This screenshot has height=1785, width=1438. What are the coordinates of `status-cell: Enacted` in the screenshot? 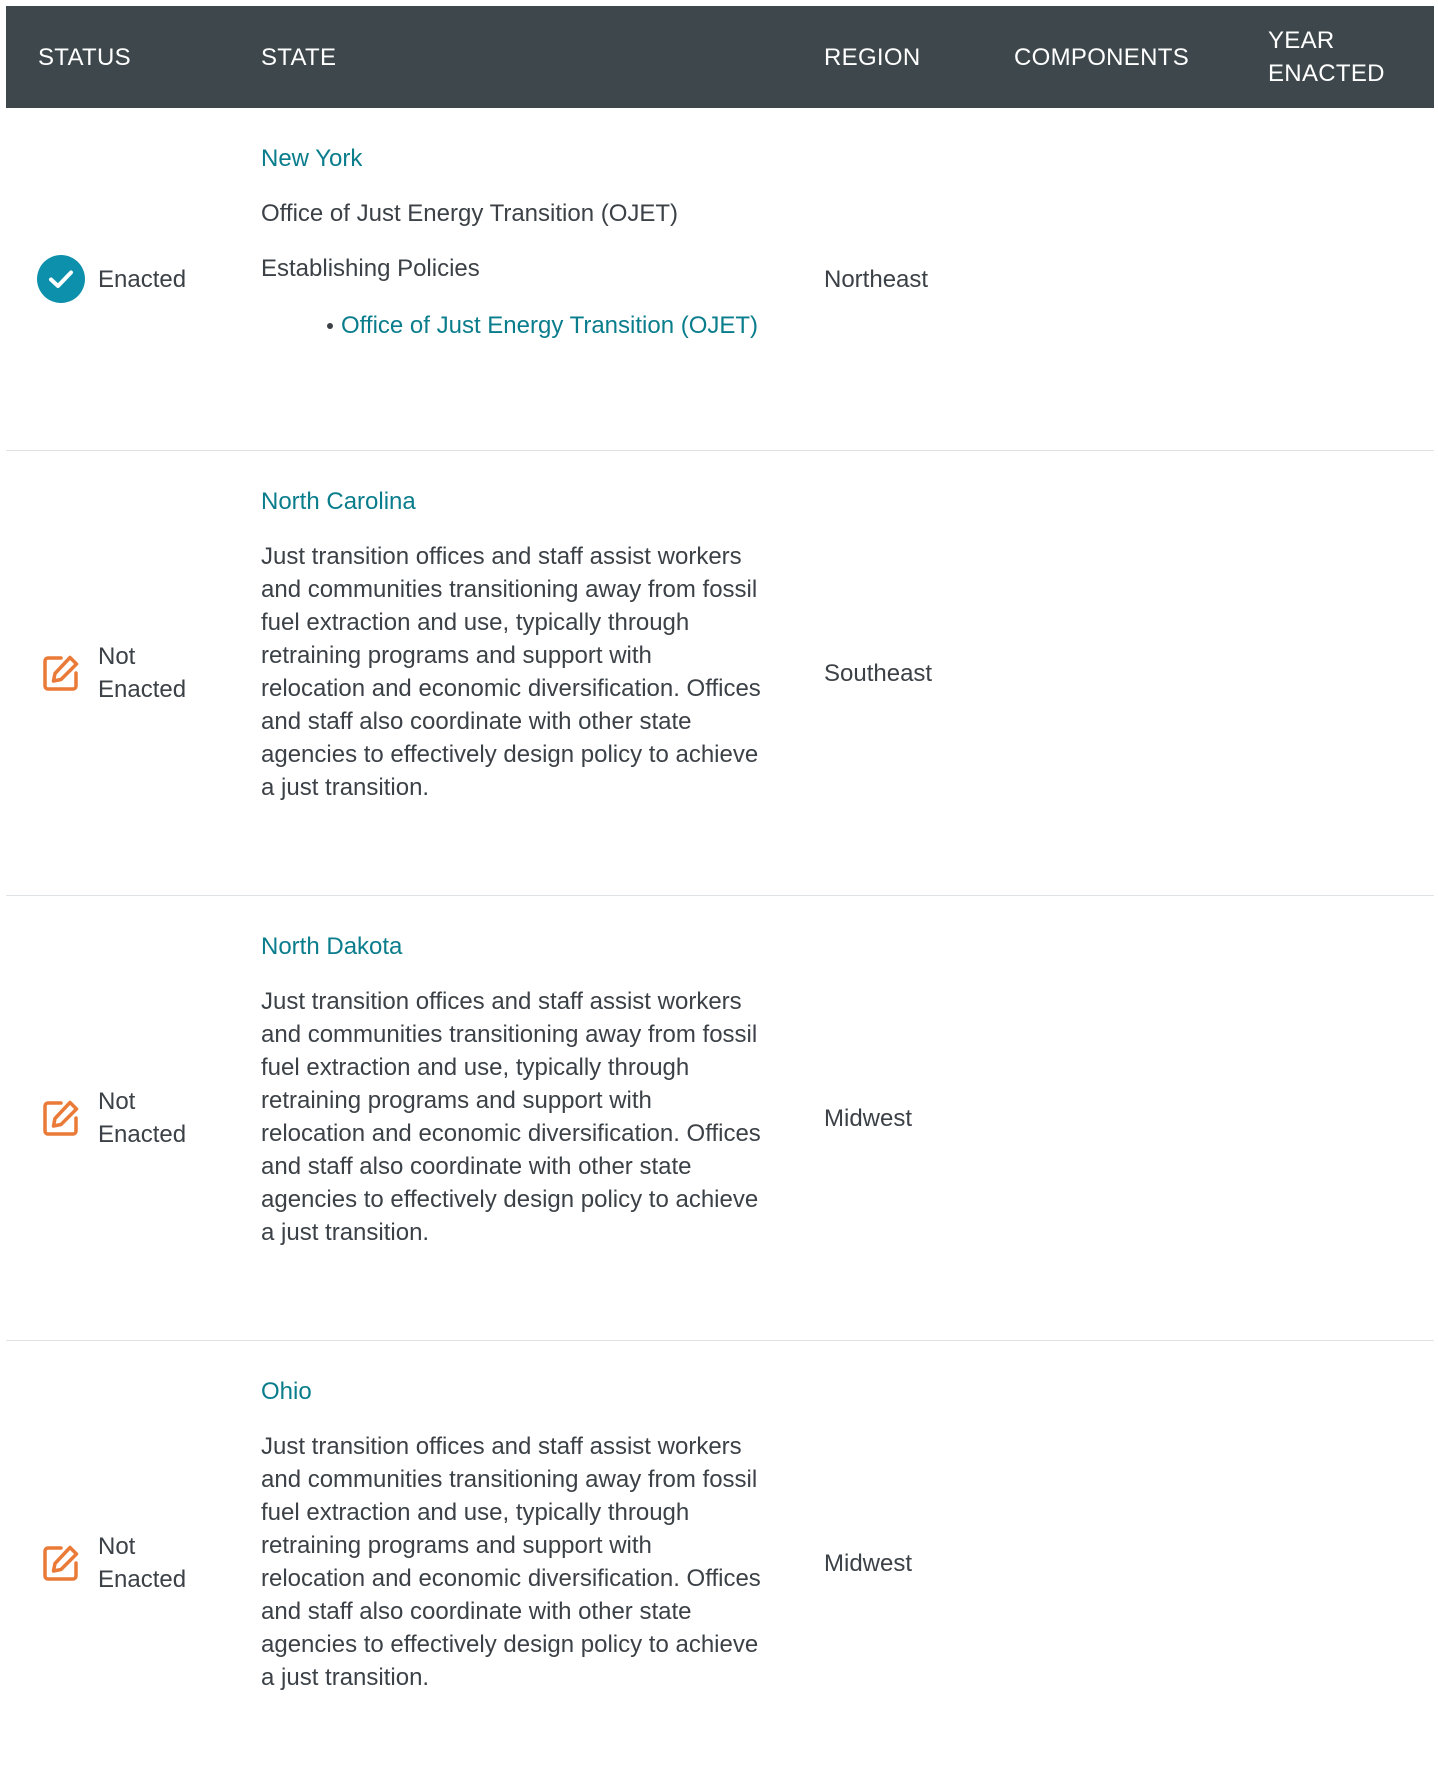 It's located at (122, 279).